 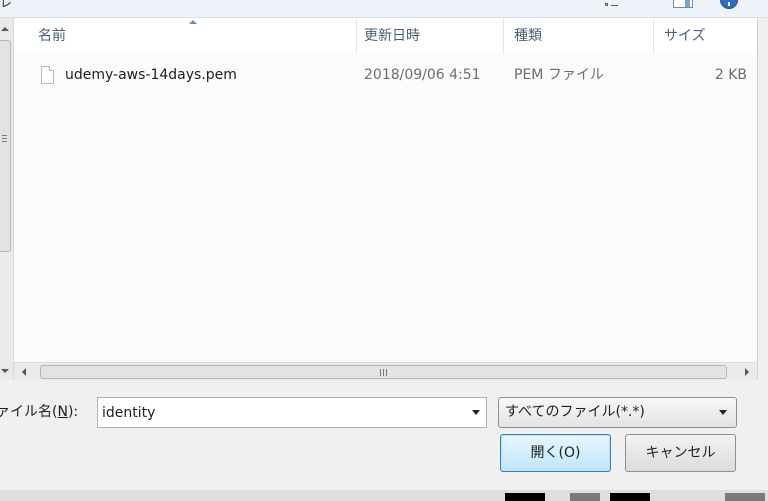 What do you see at coordinates (429, 36) in the screenshot?
I see `column-header-date: 更新日時` at bounding box center [429, 36].